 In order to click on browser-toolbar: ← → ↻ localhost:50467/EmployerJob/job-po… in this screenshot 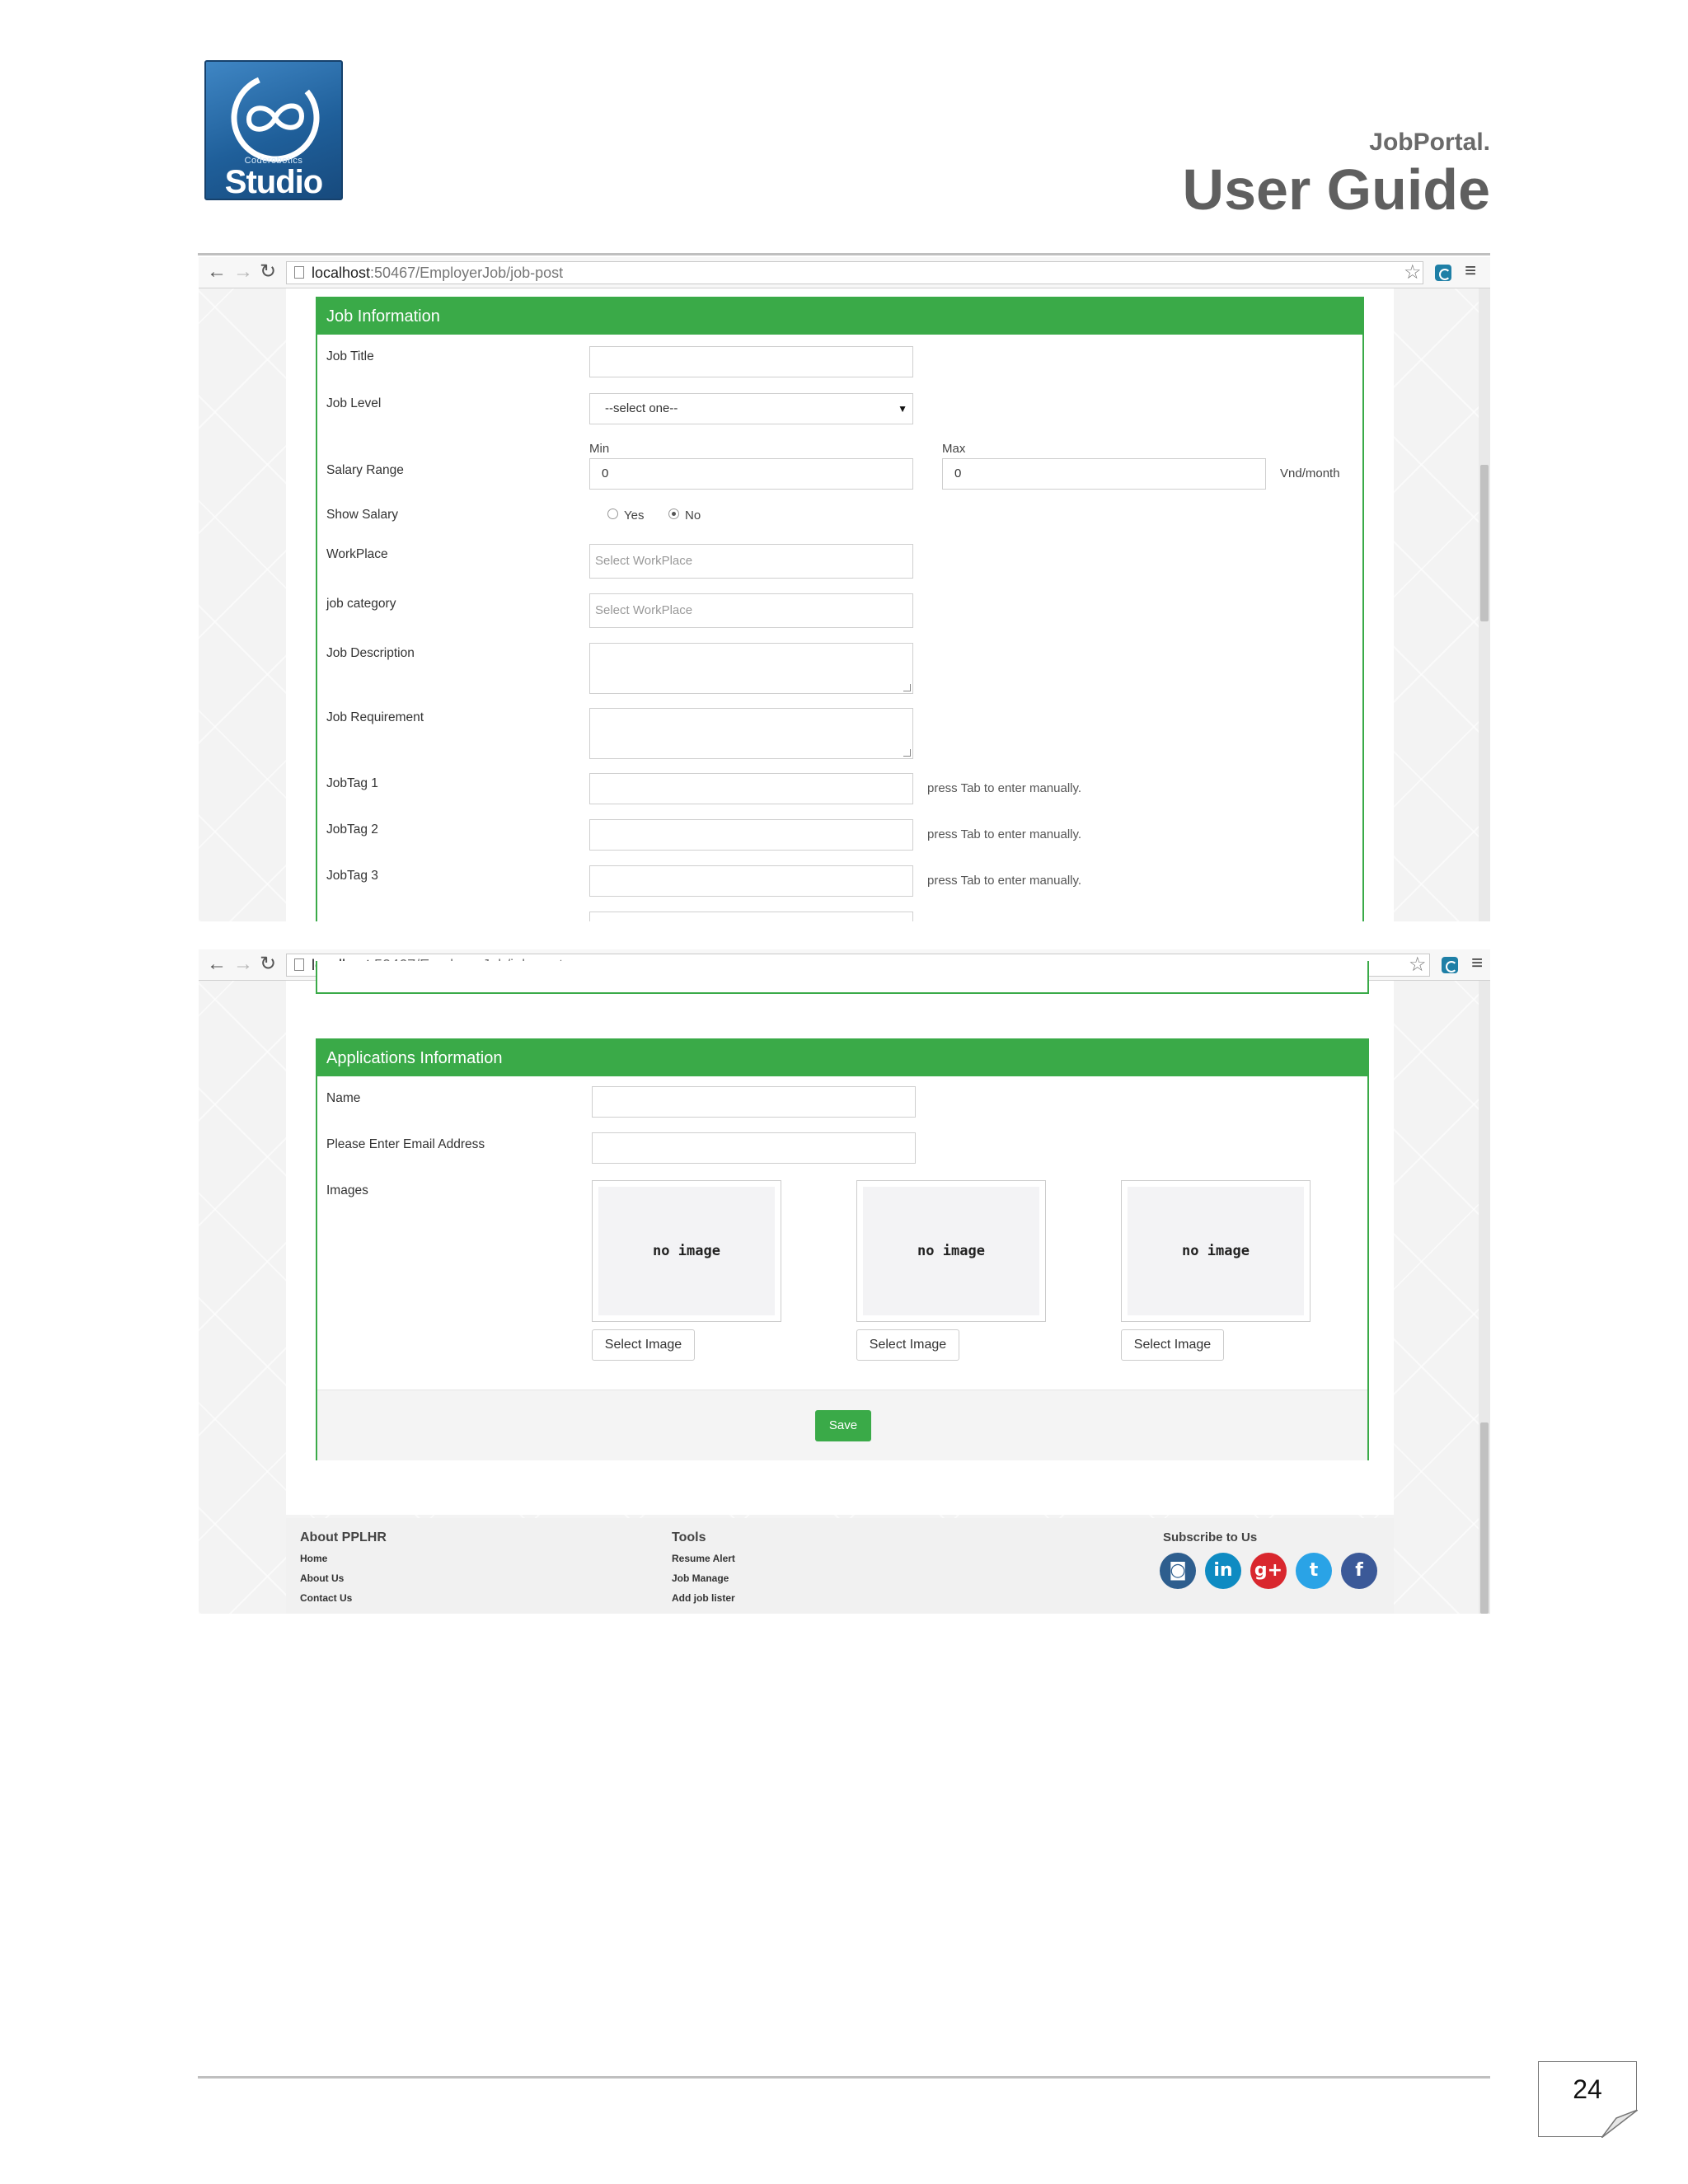, I will do `click(844, 272)`.